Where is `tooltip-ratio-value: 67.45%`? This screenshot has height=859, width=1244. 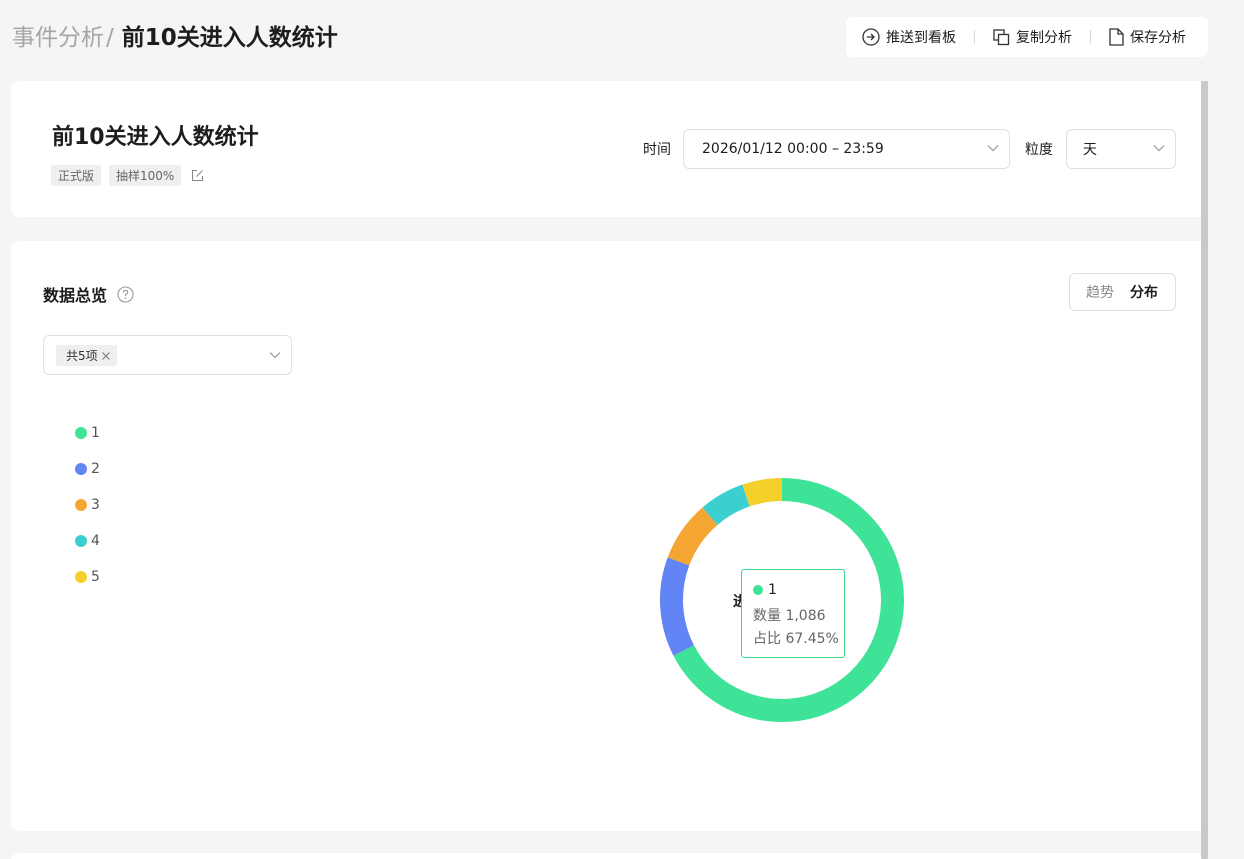
tooltip-ratio-value: 67.45% is located at coordinates (812, 639).